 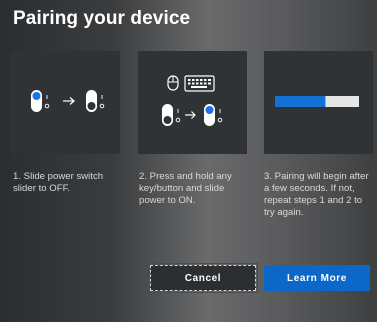 I want to click on pairing-progress-bar, so click(x=317, y=101).